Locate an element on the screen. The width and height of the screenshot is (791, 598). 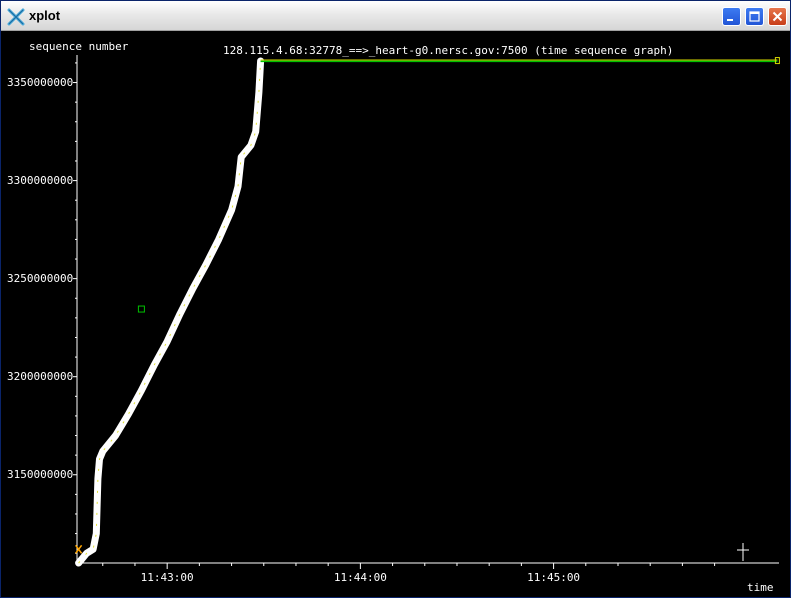
y-tick-label: 3350000000 is located at coordinates (40, 82).